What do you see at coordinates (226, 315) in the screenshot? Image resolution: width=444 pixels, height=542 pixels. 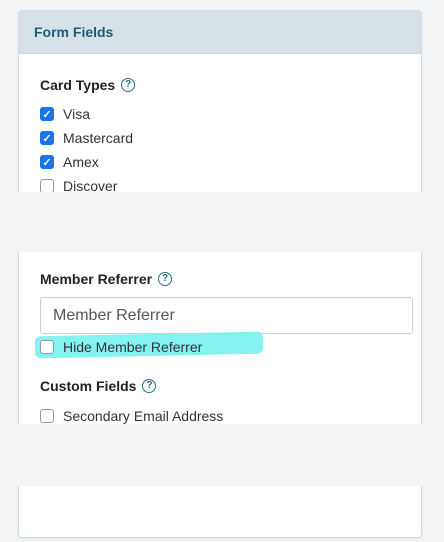 I see `member-referrer-input` at bounding box center [226, 315].